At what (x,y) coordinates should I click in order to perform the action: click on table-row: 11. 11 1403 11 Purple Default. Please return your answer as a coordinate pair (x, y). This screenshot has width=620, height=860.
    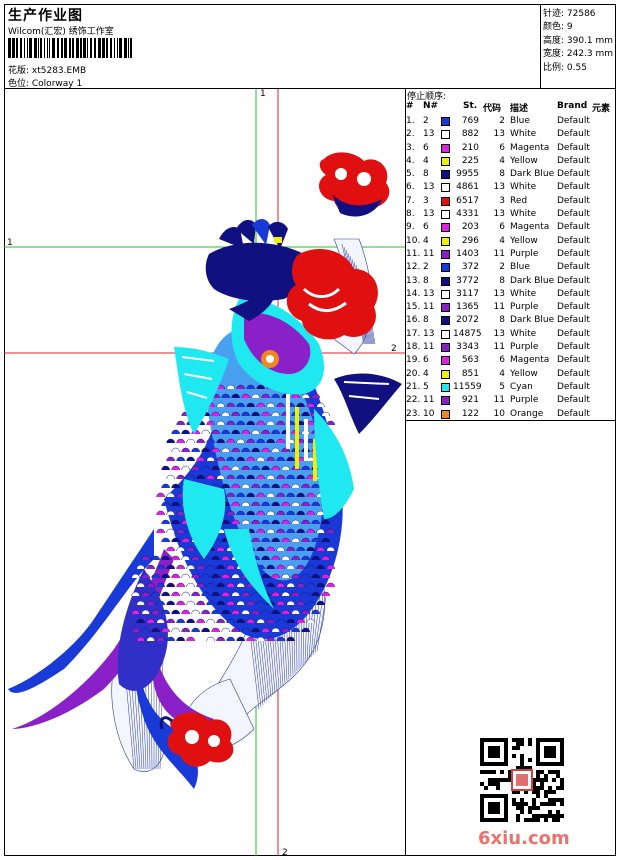
    Looking at the image, I should click on (510, 254).